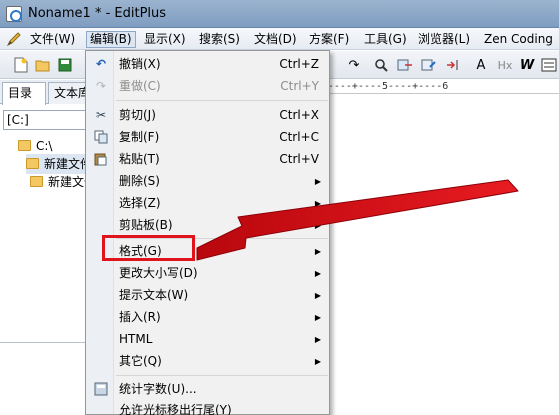 The image size is (559, 415). Describe the element at coordinates (208, 361) in the screenshot. I see `menu-other: 其它(Q) ▶` at that location.